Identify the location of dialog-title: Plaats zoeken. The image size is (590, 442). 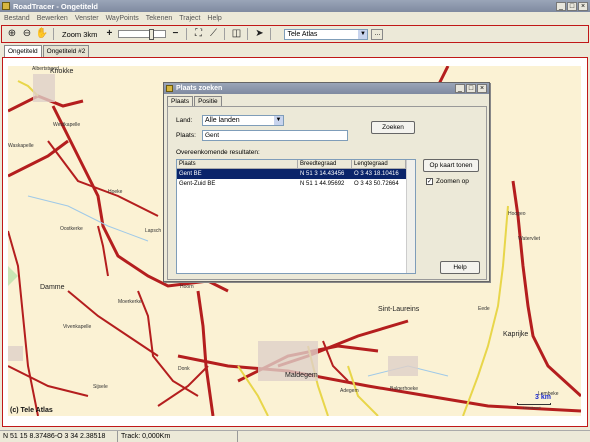
(199, 88).